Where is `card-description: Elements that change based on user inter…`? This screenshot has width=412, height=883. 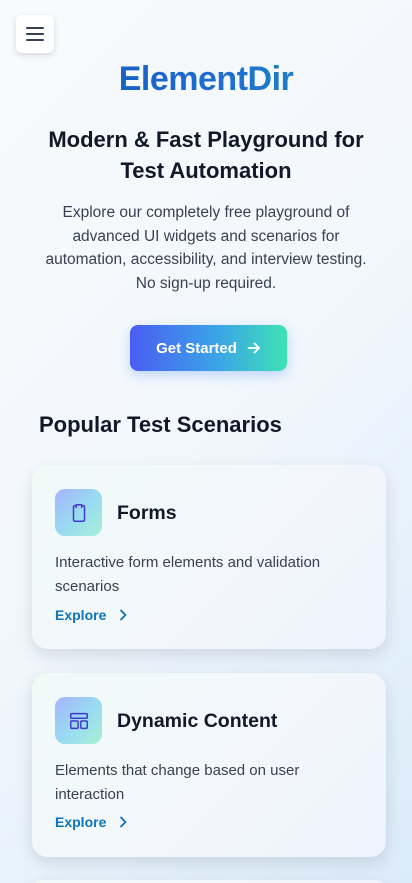 card-description: Elements that change based on user inter… is located at coordinates (177, 782).